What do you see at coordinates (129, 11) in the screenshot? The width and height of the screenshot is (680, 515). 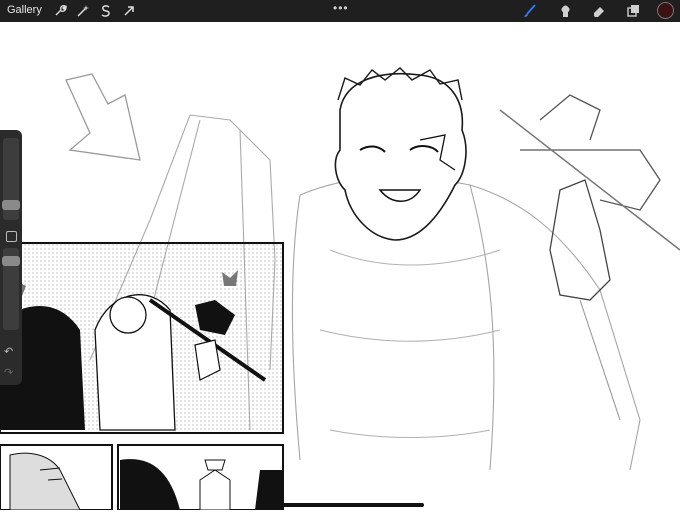 I see `move-arrow-icon` at bounding box center [129, 11].